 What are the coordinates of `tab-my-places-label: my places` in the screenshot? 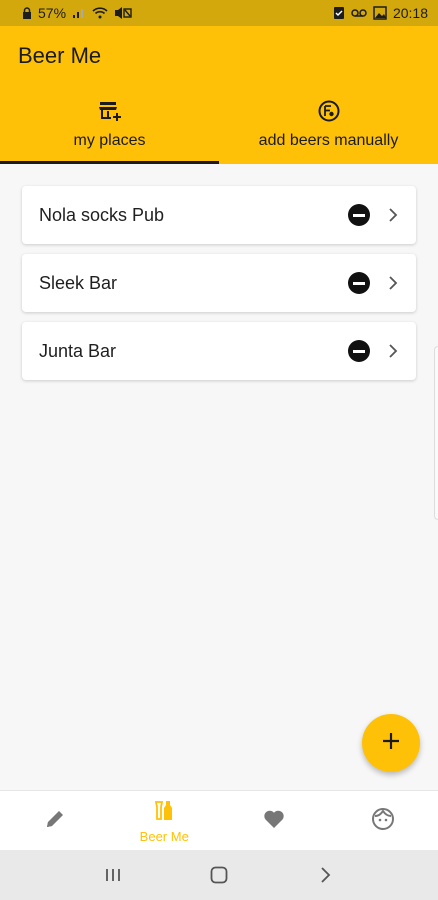 It's located at (109, 140).